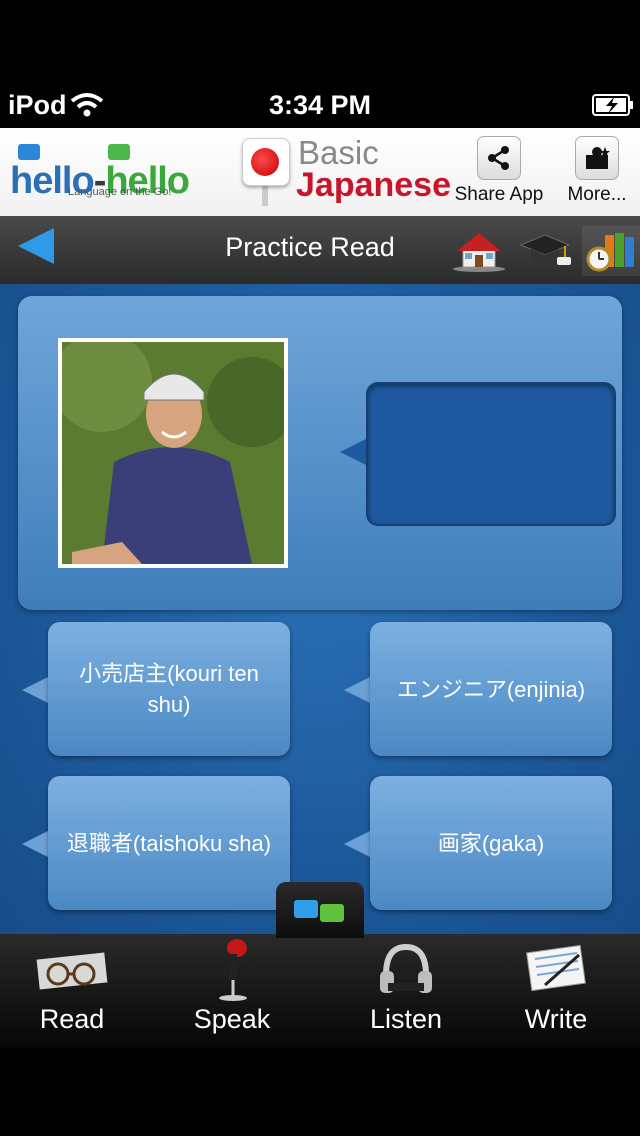  What do you see at coordinates (612, 105) in the screenshot?
I see `battery-icon` at bounding box center [612, 105].